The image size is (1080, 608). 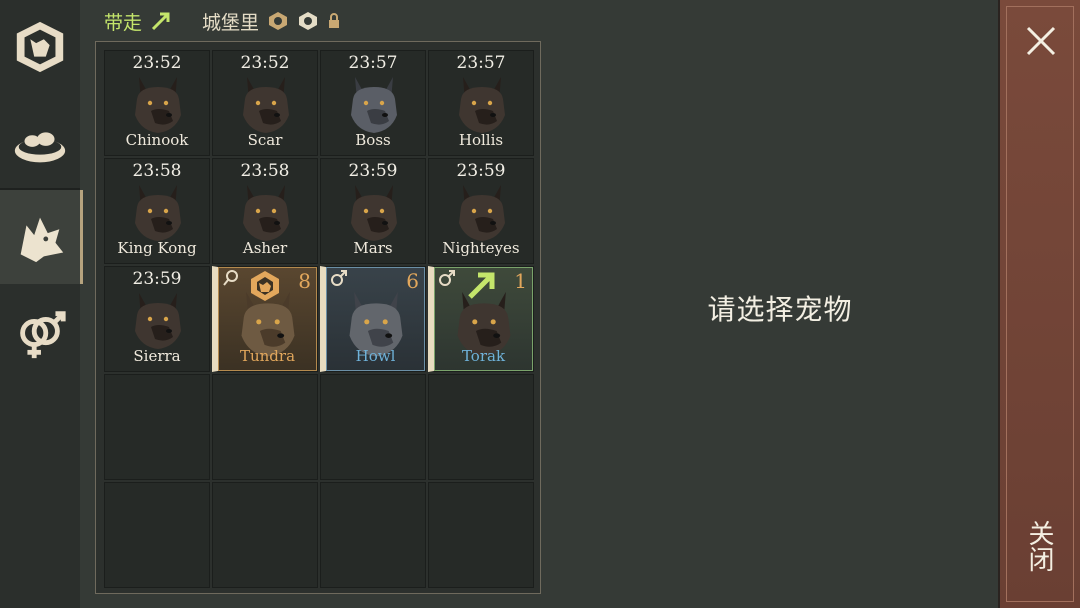 I want to click on side-rail, so click(x=41, y=304).